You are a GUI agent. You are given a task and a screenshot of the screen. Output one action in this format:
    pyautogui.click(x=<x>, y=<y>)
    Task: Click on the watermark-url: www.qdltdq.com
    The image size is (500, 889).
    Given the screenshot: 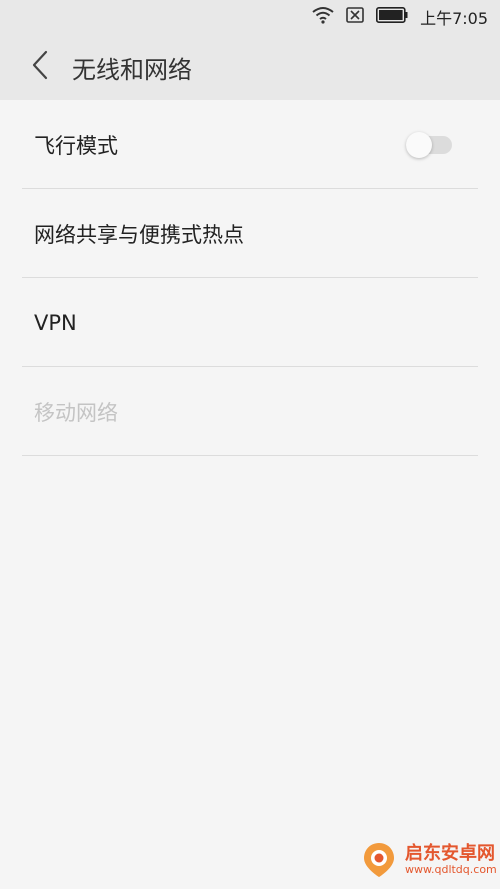 What is the action you would take?
    pyautogui.click(x=451, y=869)
    